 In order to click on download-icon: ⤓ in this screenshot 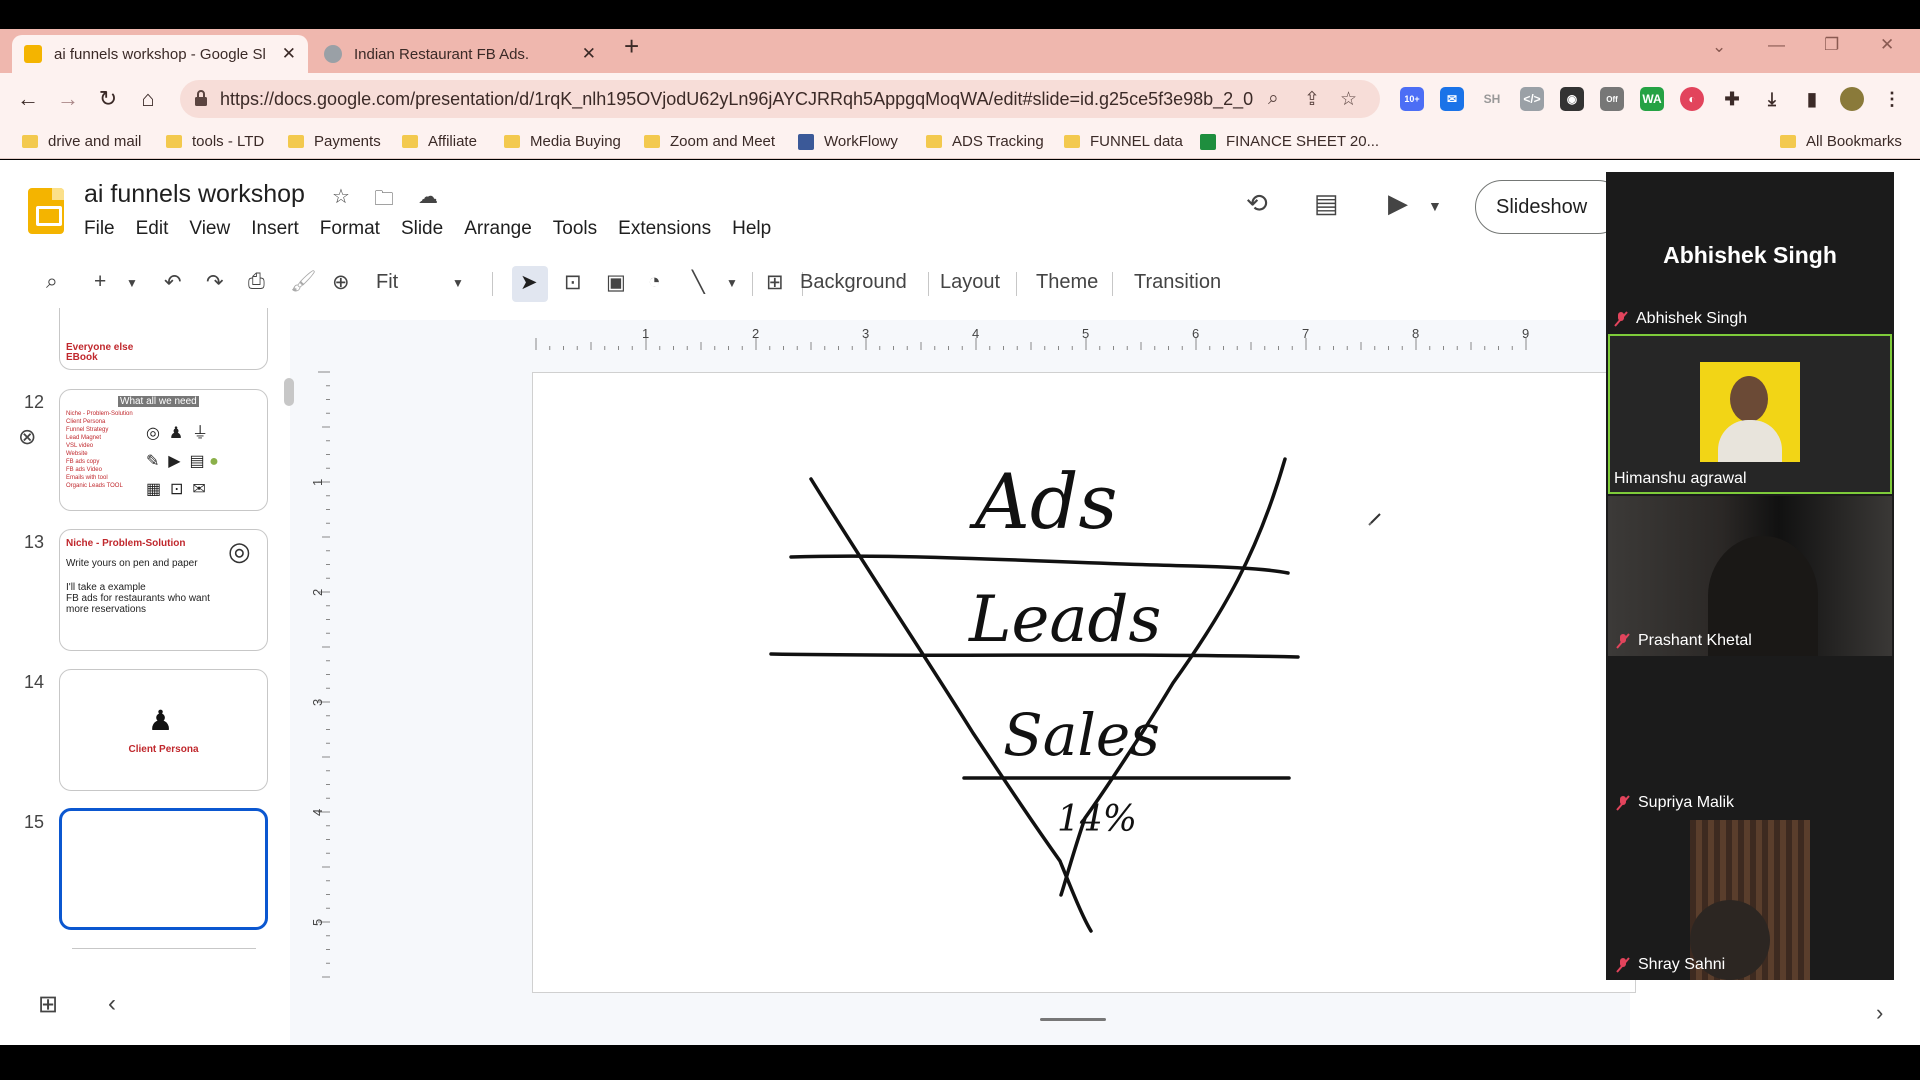, I will do `click(1772, 99)`.